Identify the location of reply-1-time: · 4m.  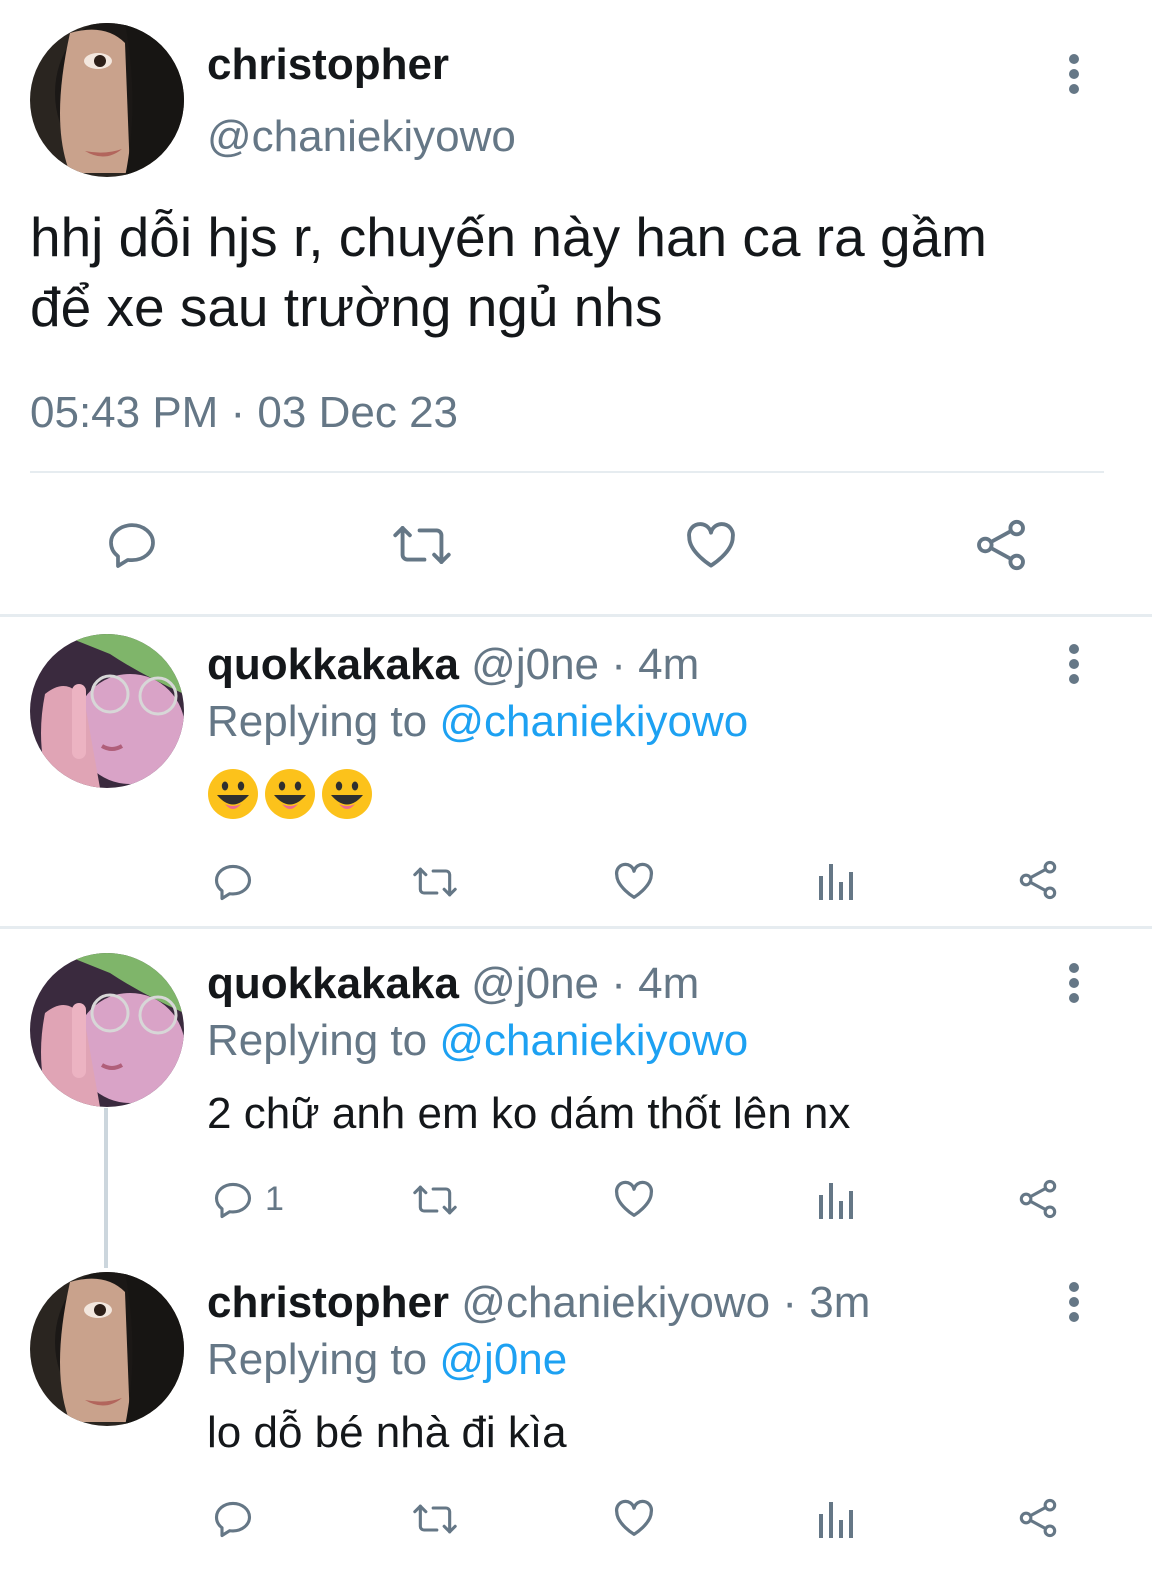
(655, 664).